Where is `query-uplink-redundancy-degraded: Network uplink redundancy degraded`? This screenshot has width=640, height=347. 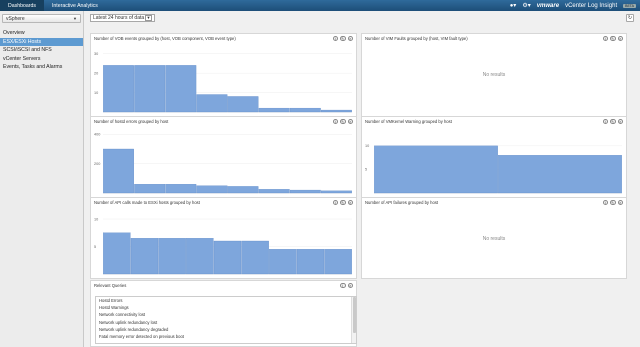
query-uplink-redundancy-degraded: Network uplink redundancy degraded is located at coordinates (226, 329).